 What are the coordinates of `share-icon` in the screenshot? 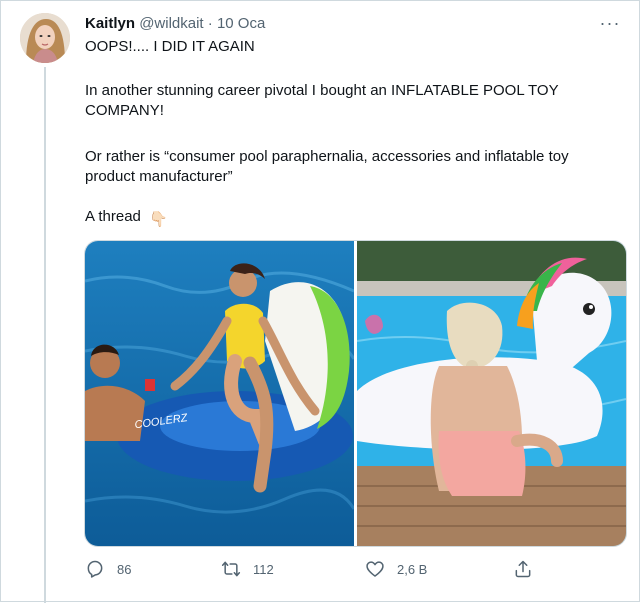 It's located at (523, 569).